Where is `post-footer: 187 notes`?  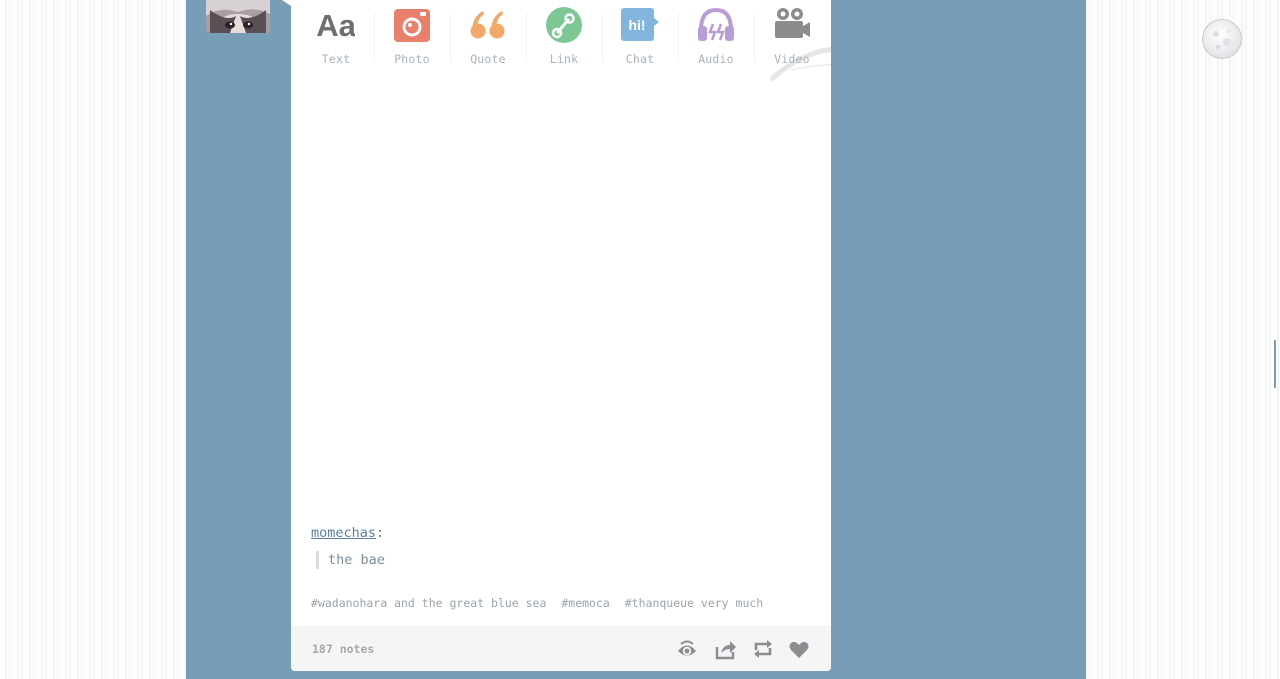 post-footer: 187 notes is located at coordinates (561, 648).